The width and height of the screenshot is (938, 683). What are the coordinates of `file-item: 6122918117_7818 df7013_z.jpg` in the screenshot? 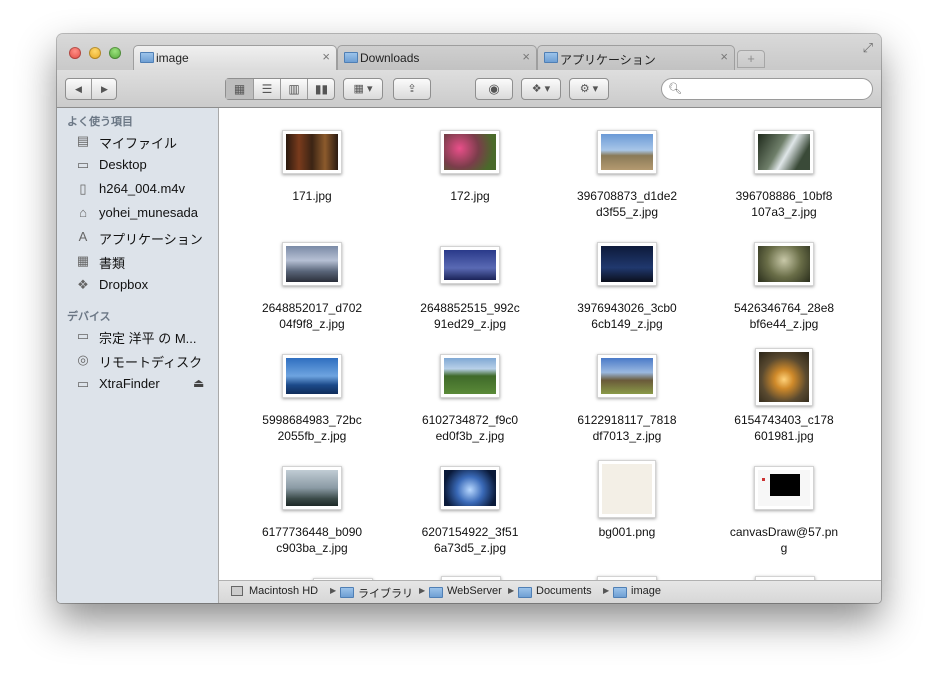 It's located at (627, 406).